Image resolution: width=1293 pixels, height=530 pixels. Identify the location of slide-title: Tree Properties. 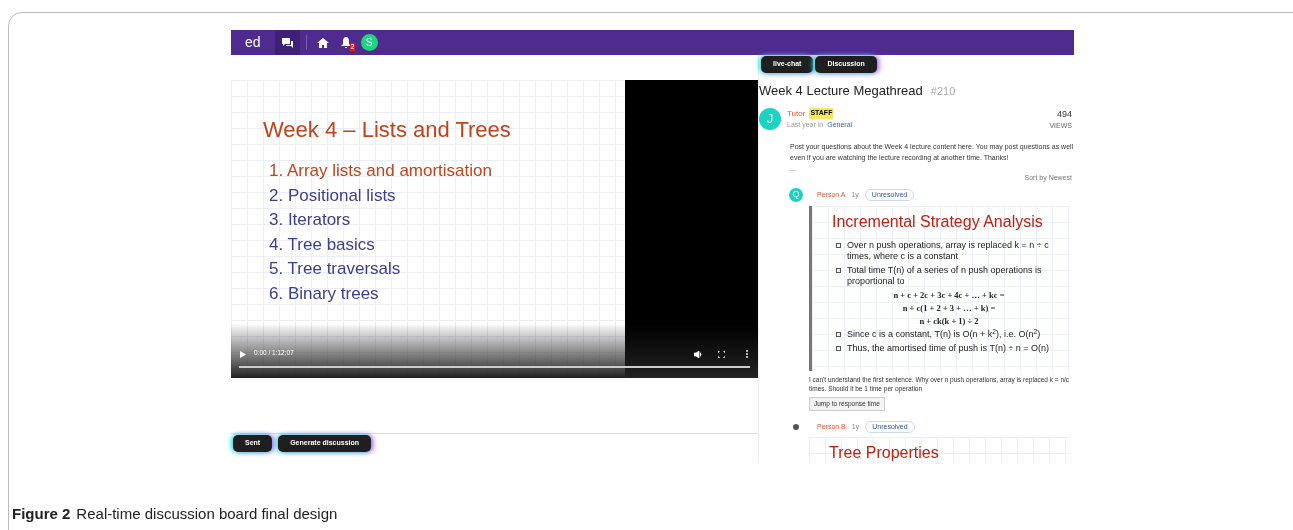
(884, 452).